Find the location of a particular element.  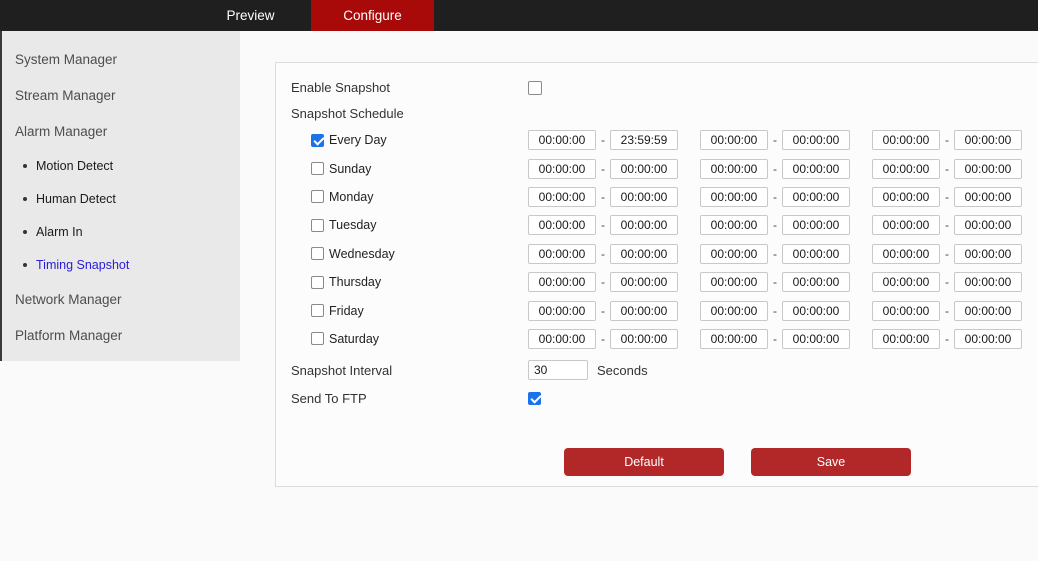

day-checkbox-saturday is located at coordinates (317, 339).